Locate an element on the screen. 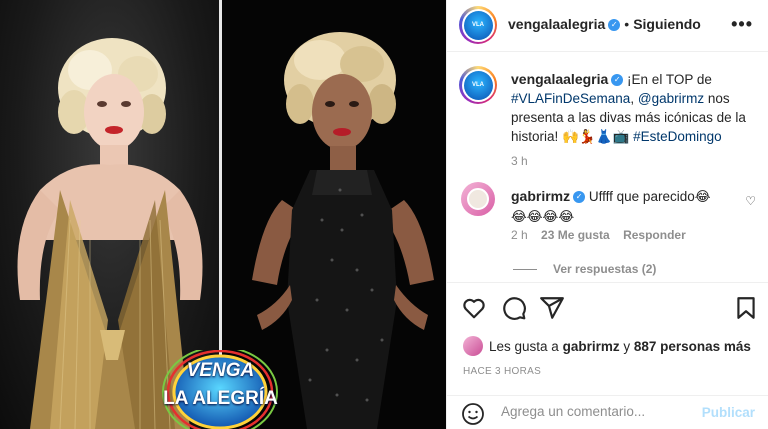  liker-avatar is located at coordinates (473, 346).